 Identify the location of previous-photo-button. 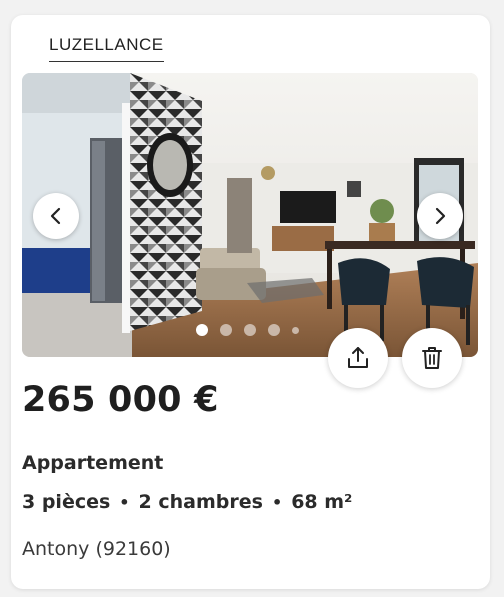
(56, 216).